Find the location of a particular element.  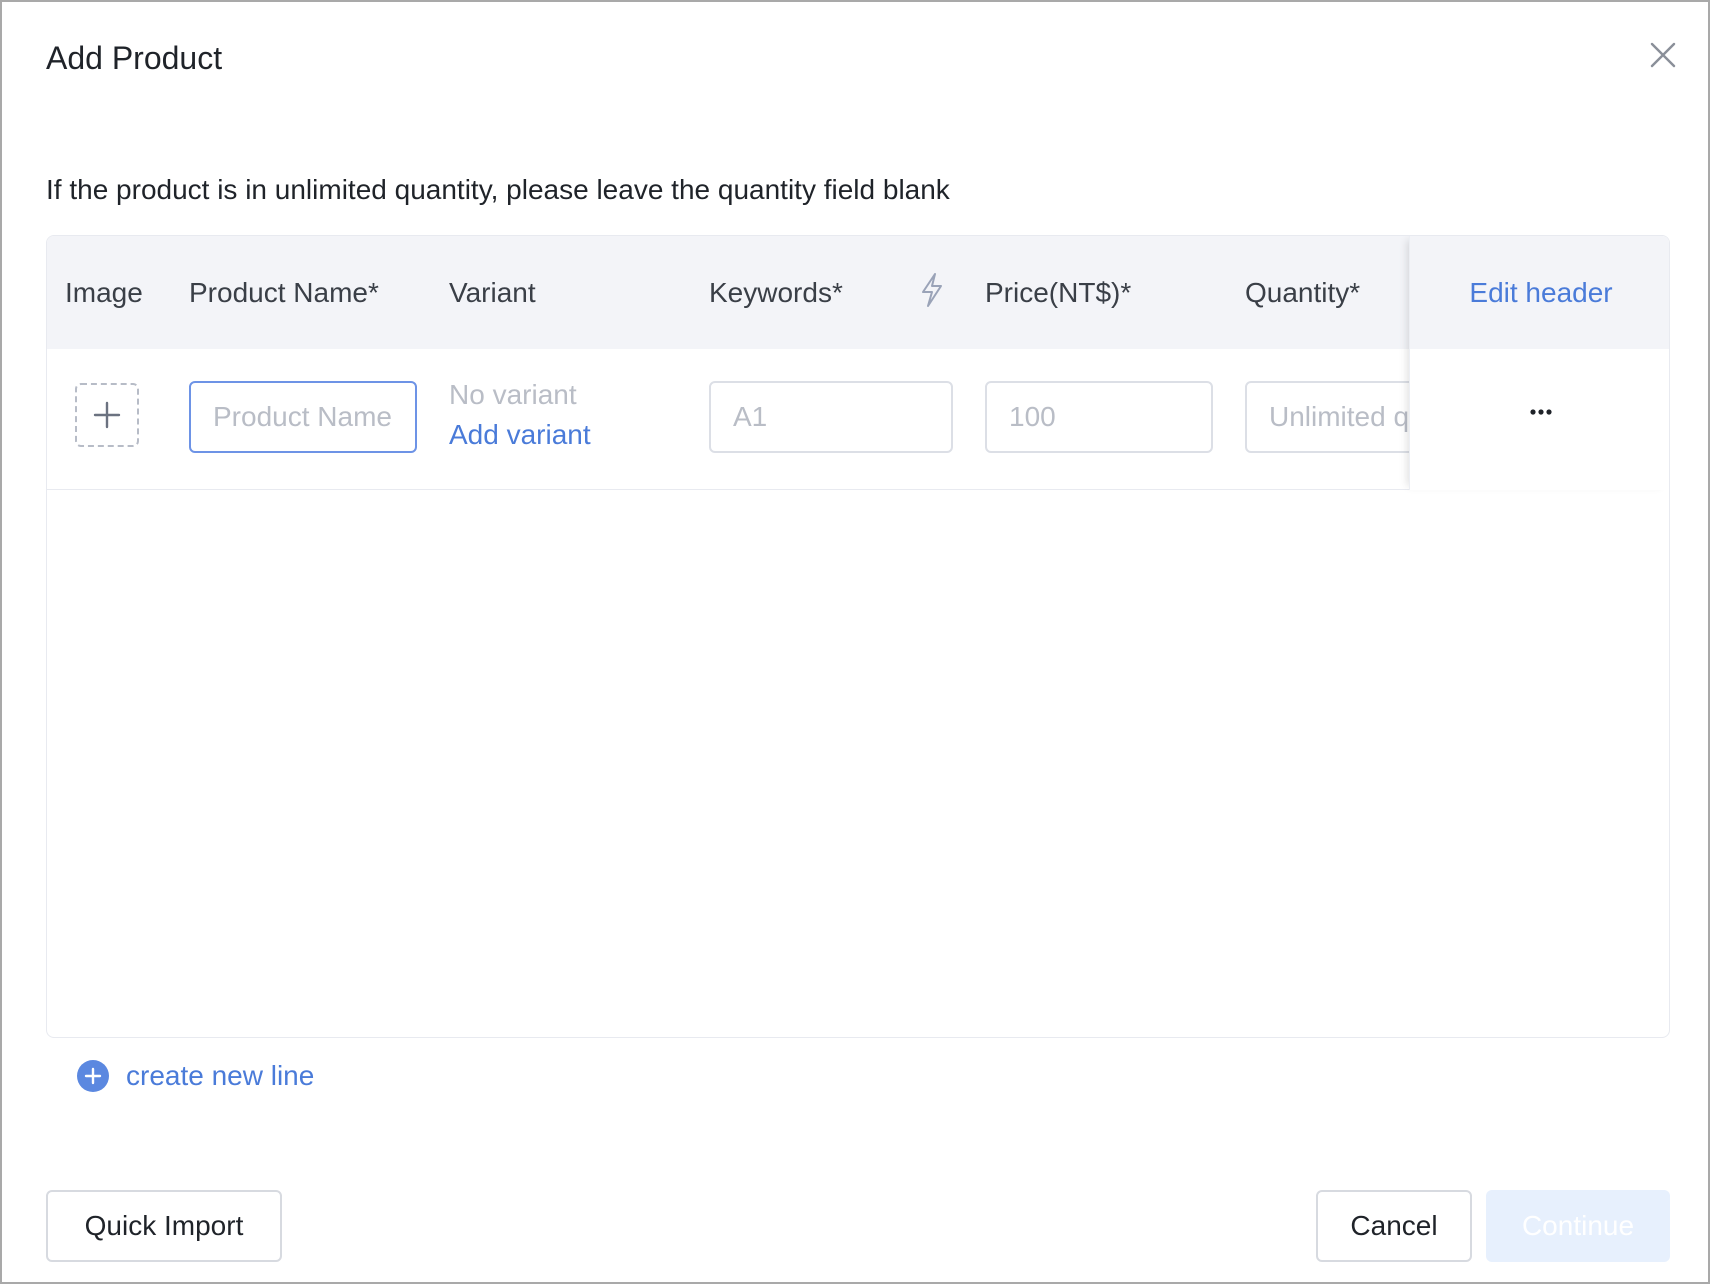

plus-icon is located at coordinates (107, 415).